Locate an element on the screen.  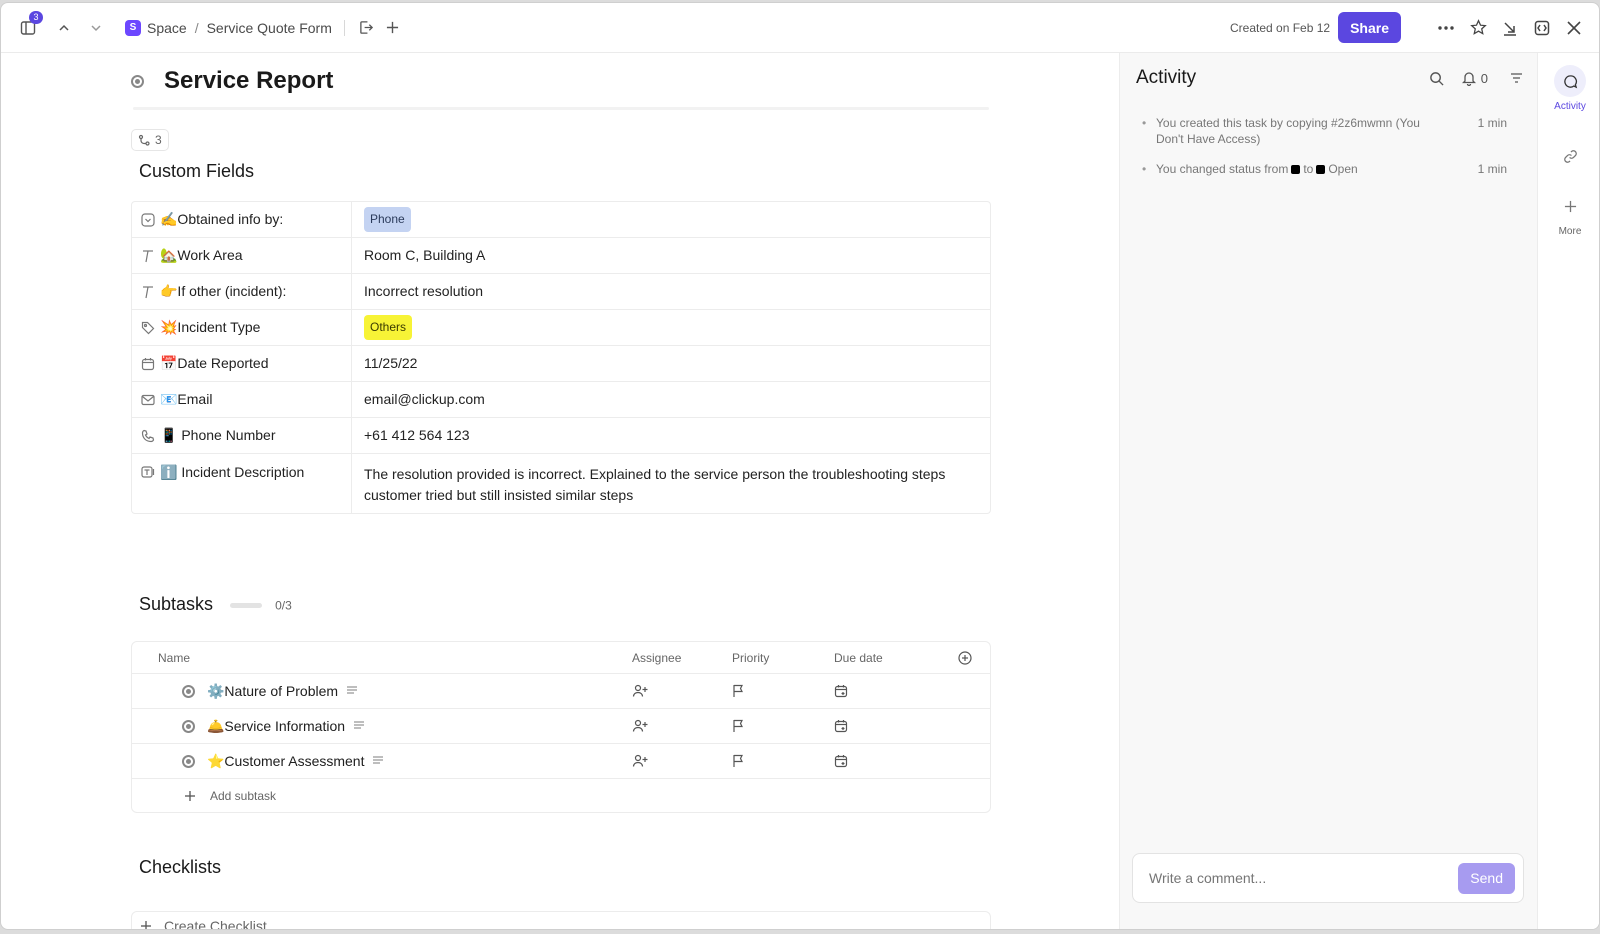
dropdown-icon is located at coordinates (148, 220).